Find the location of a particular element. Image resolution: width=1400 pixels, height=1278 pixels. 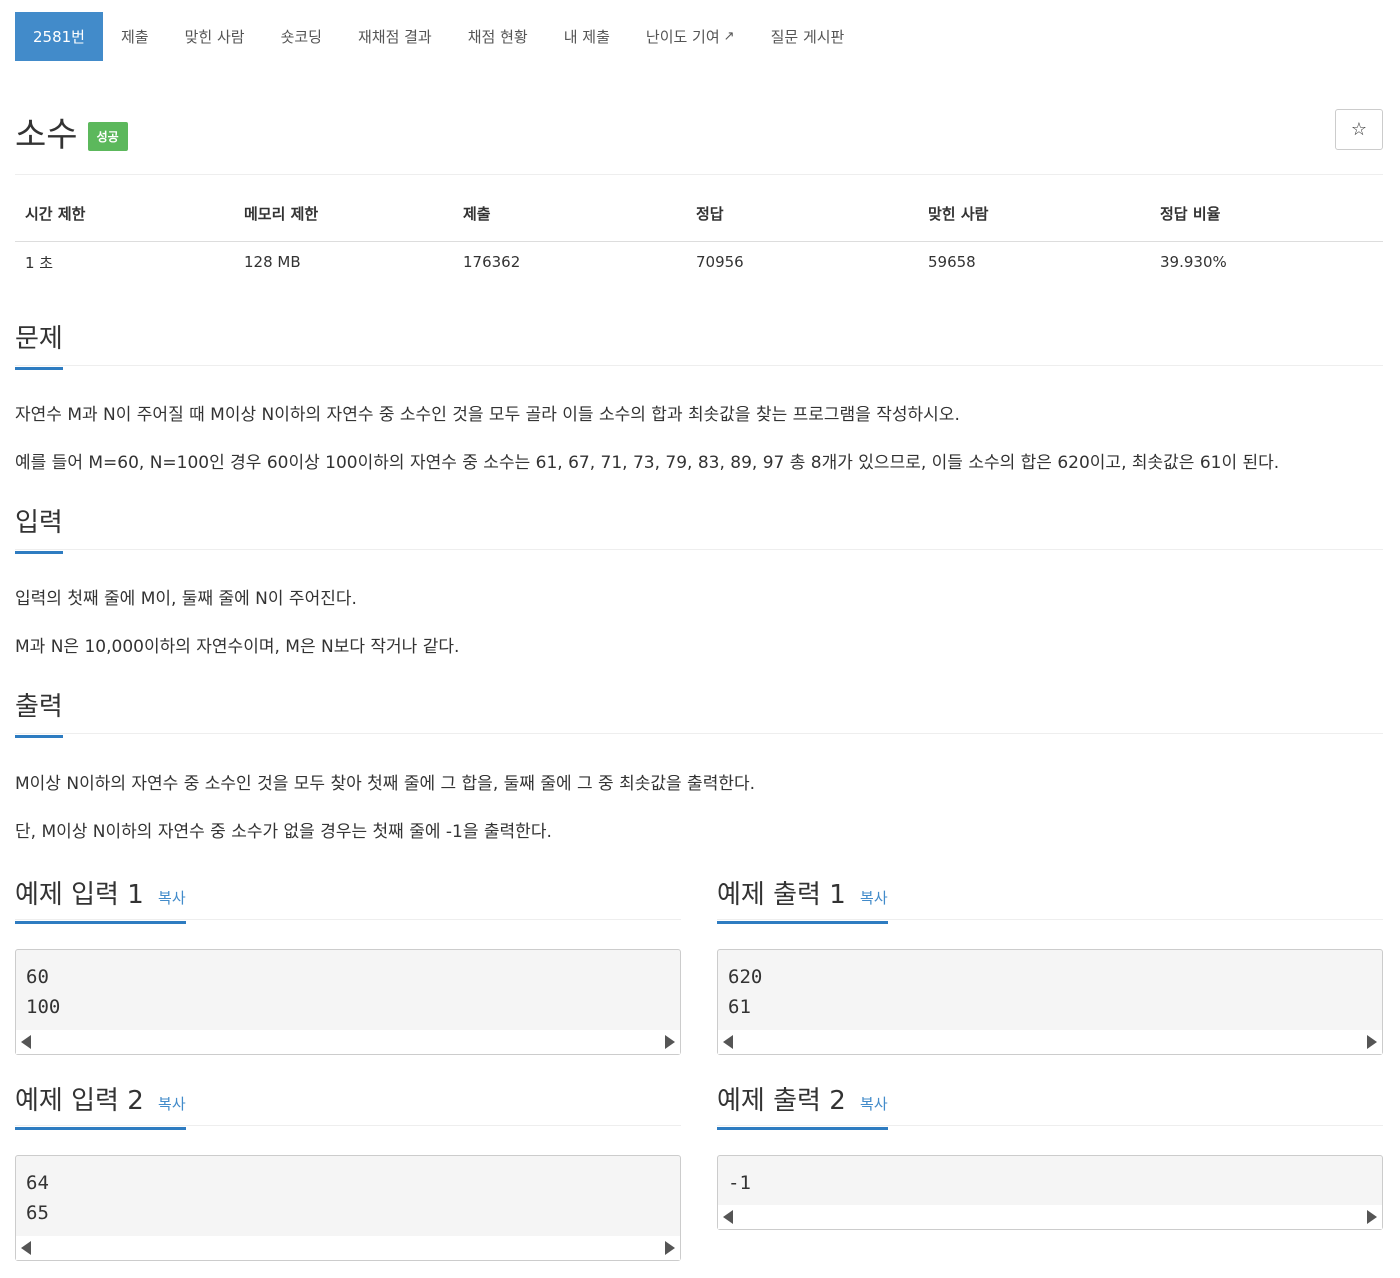

tab-submit: 제출 is located at coordinates (135, 36).